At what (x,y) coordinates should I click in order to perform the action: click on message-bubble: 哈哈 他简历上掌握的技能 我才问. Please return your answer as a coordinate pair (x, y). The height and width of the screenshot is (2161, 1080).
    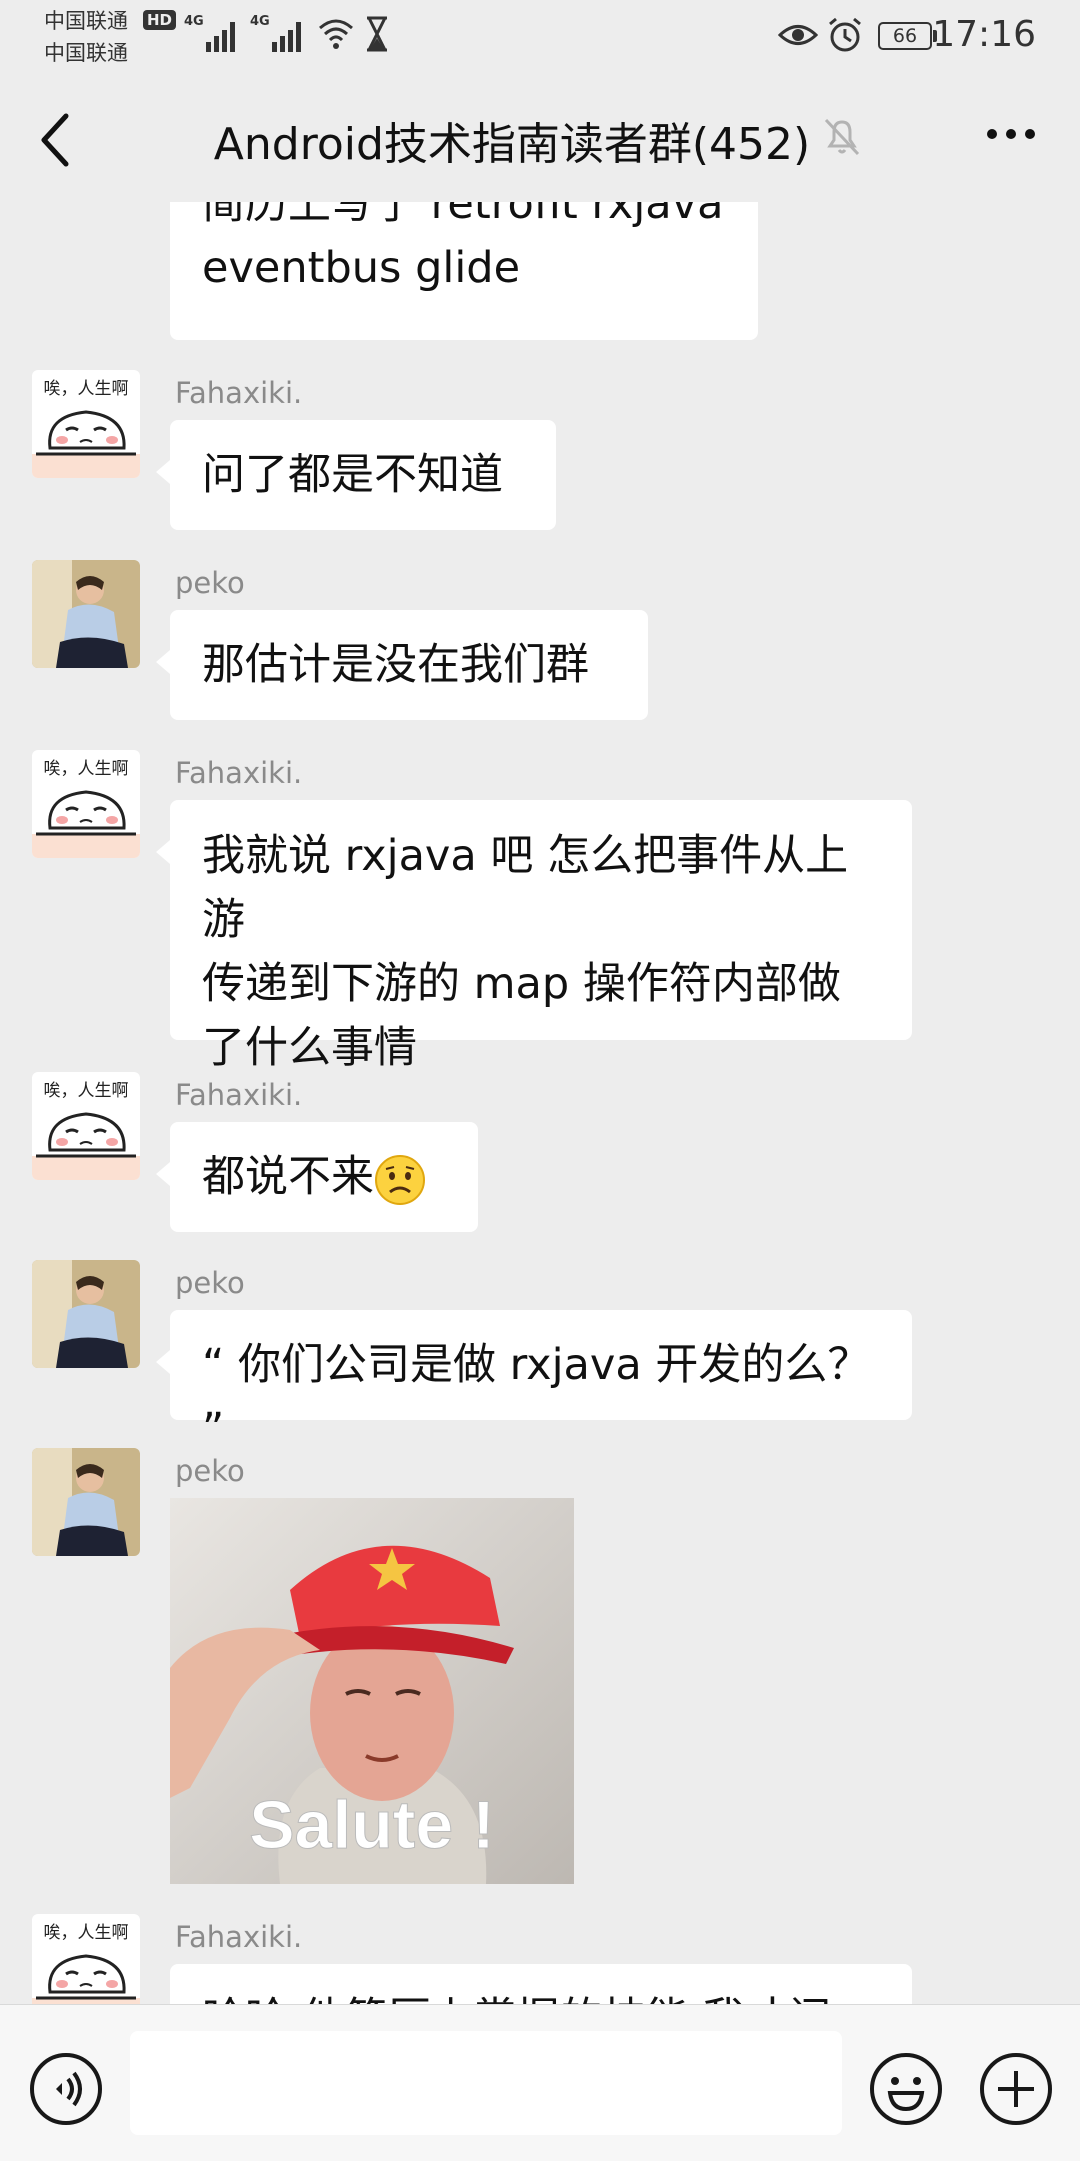
    Looking at the image, I should click on (541, 1984).